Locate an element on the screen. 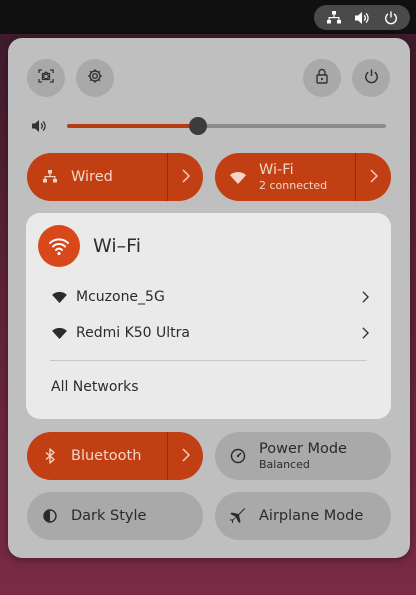  volume-slider-fill is located at coordinates (132, 126).